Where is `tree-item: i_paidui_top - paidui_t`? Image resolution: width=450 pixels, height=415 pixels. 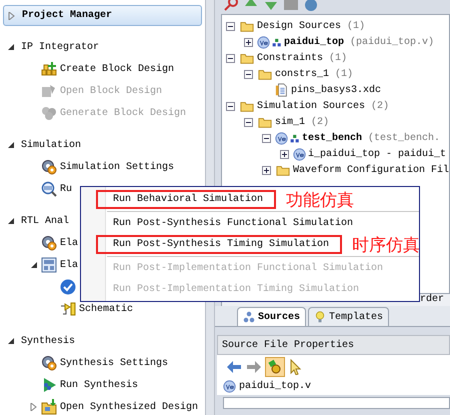
tree-item: i_paidui_top - paidui_t is located at coordinates (377, 154).